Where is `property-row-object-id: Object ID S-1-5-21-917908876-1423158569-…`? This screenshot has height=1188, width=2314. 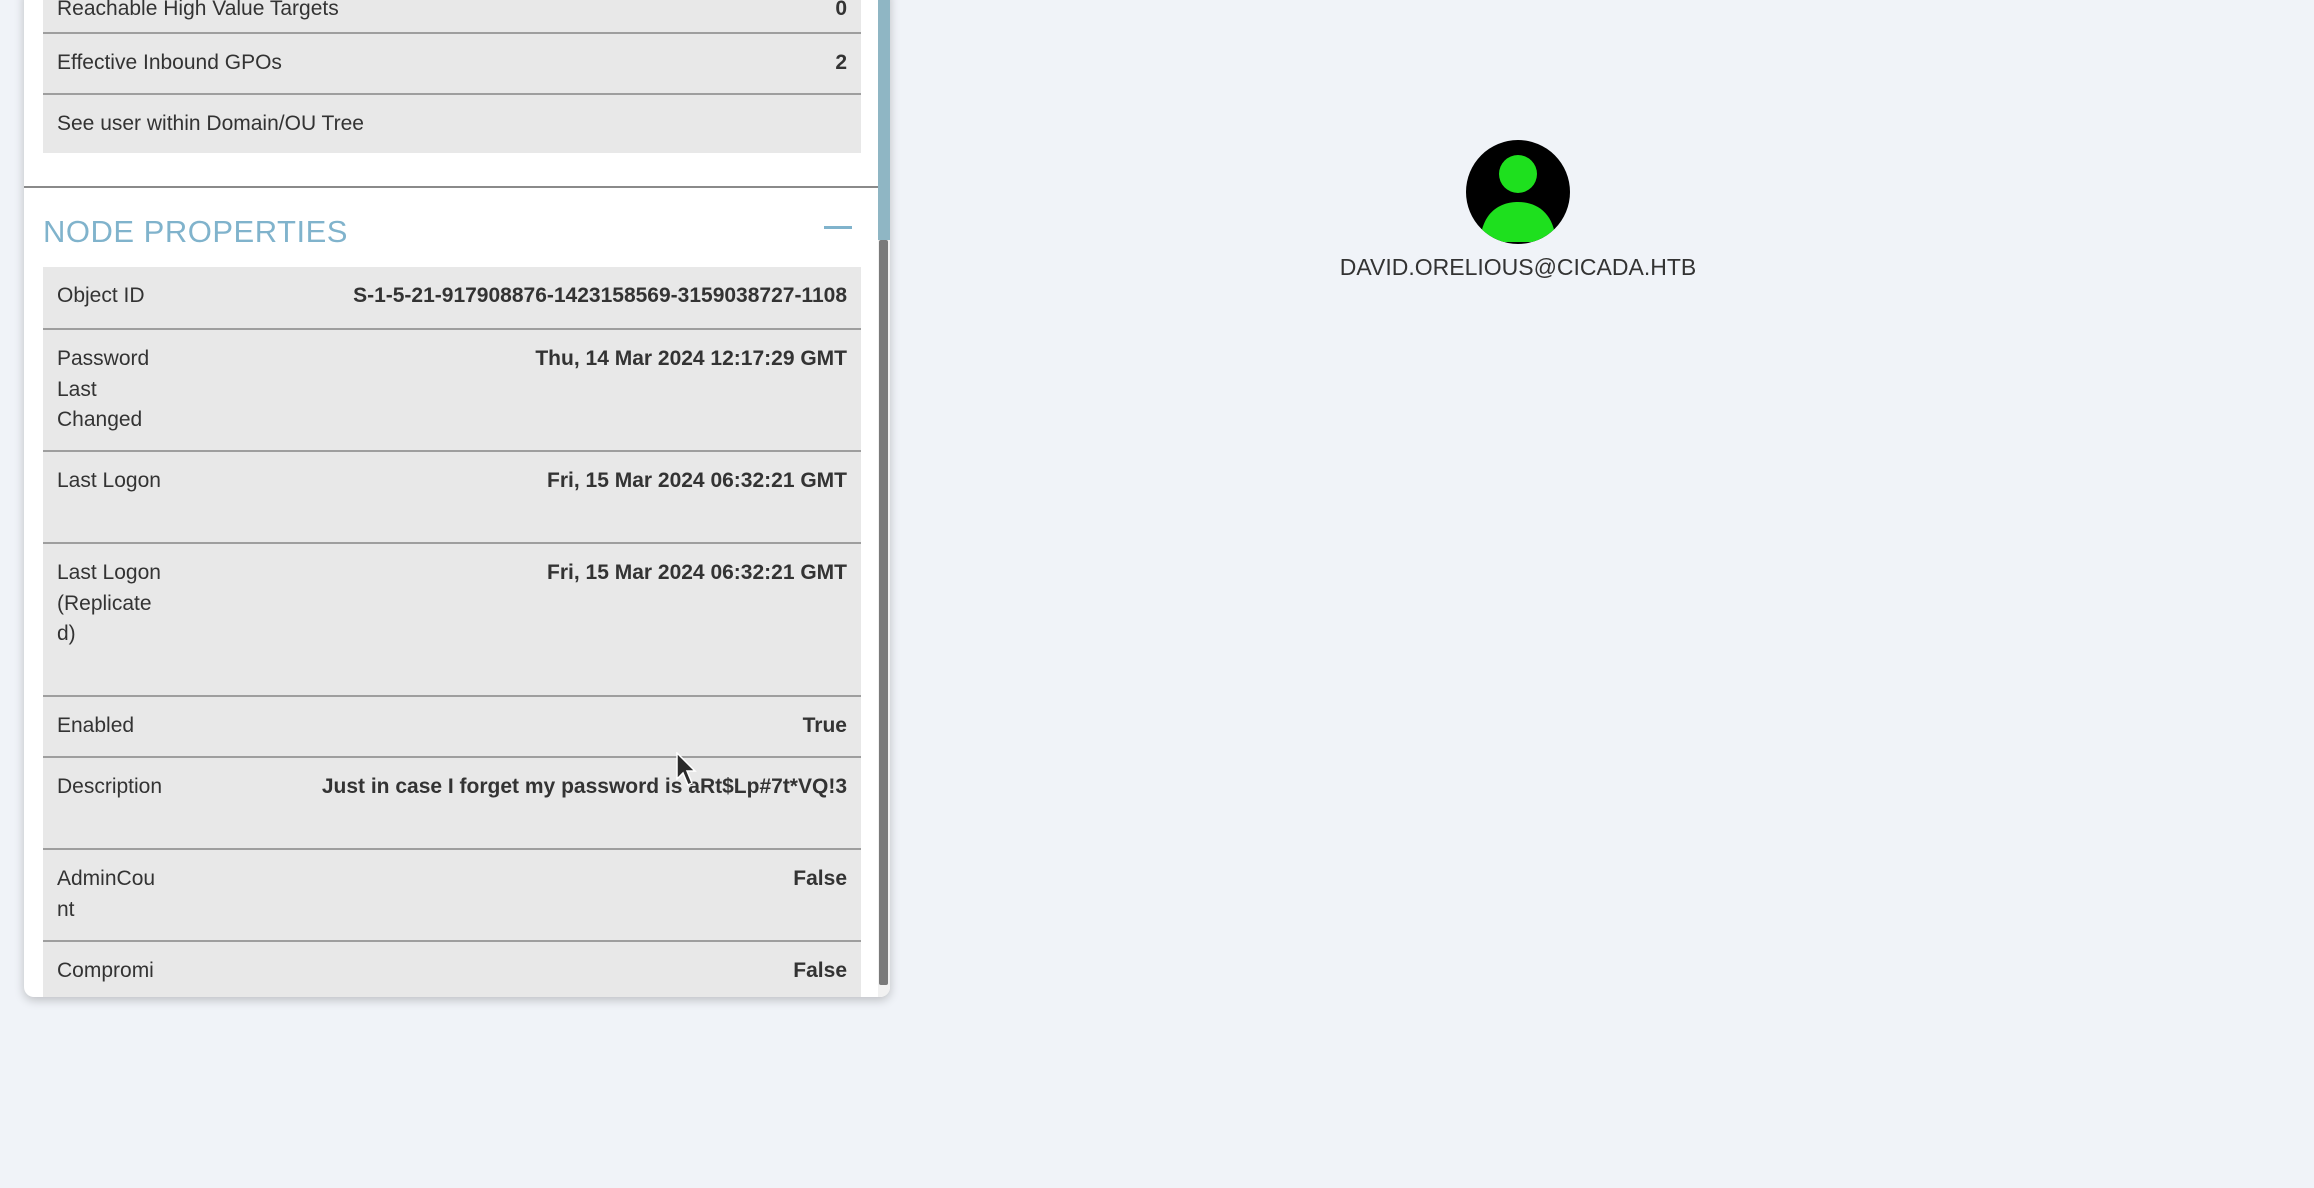 property-row-object-id: Object ID S-1-5-21-917908876-1423158569-… is located at coordinates (452, 297).